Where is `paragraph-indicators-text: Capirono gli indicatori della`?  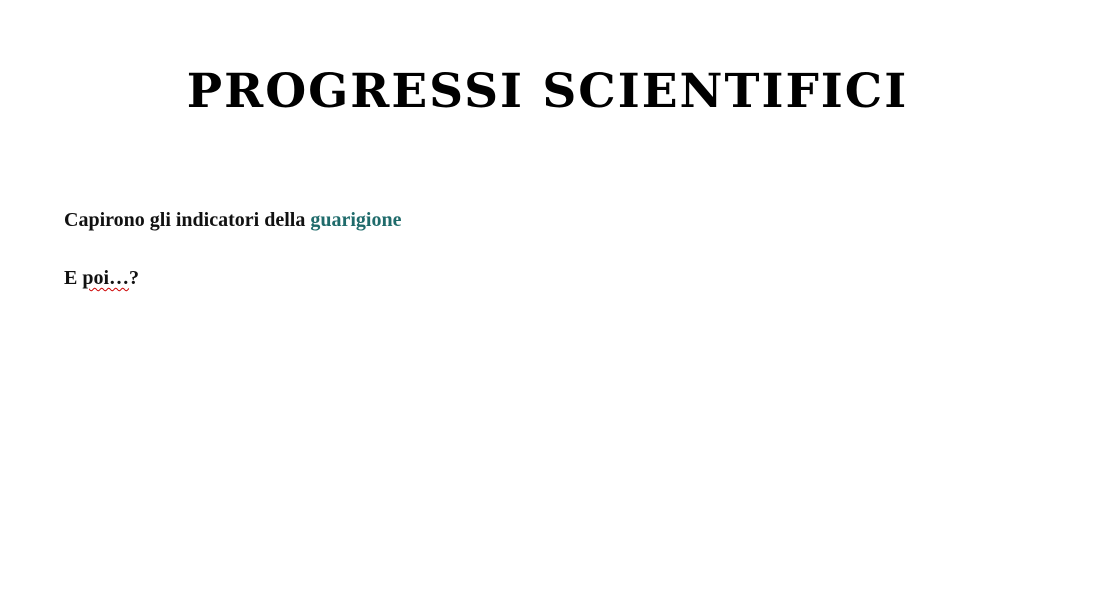
paragraph-indicators-text: Capirono gli indicatori della is located at coordinates (187, 220).